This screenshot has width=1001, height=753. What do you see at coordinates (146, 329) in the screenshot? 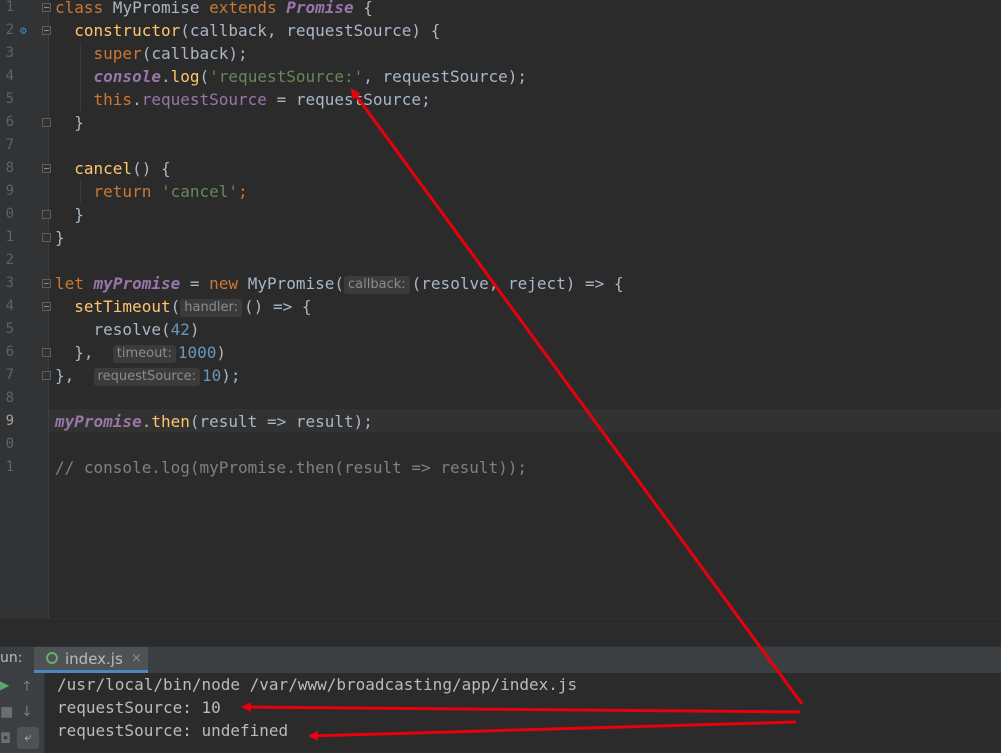
I see `code-line-15: resolve(42)` at bounding box center [146, 329].